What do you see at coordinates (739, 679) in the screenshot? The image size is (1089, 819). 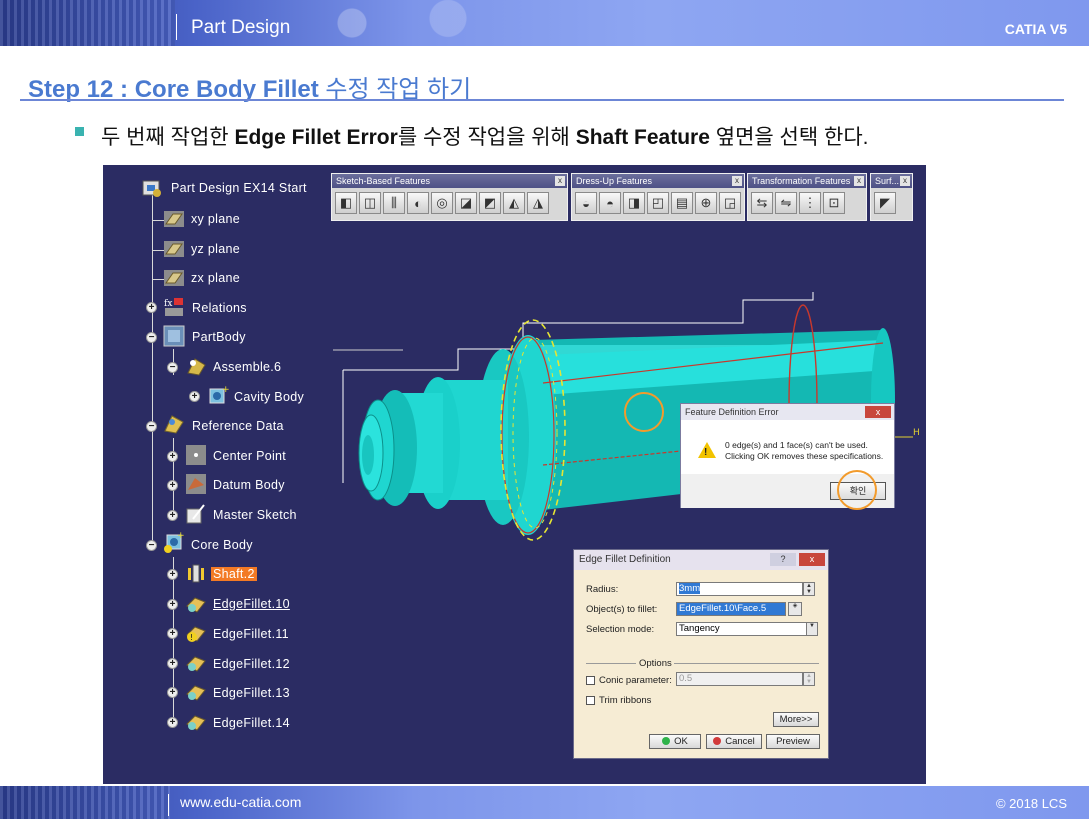 I see `conic-parameter-input: 0.5` at bounding box center [739, 679].